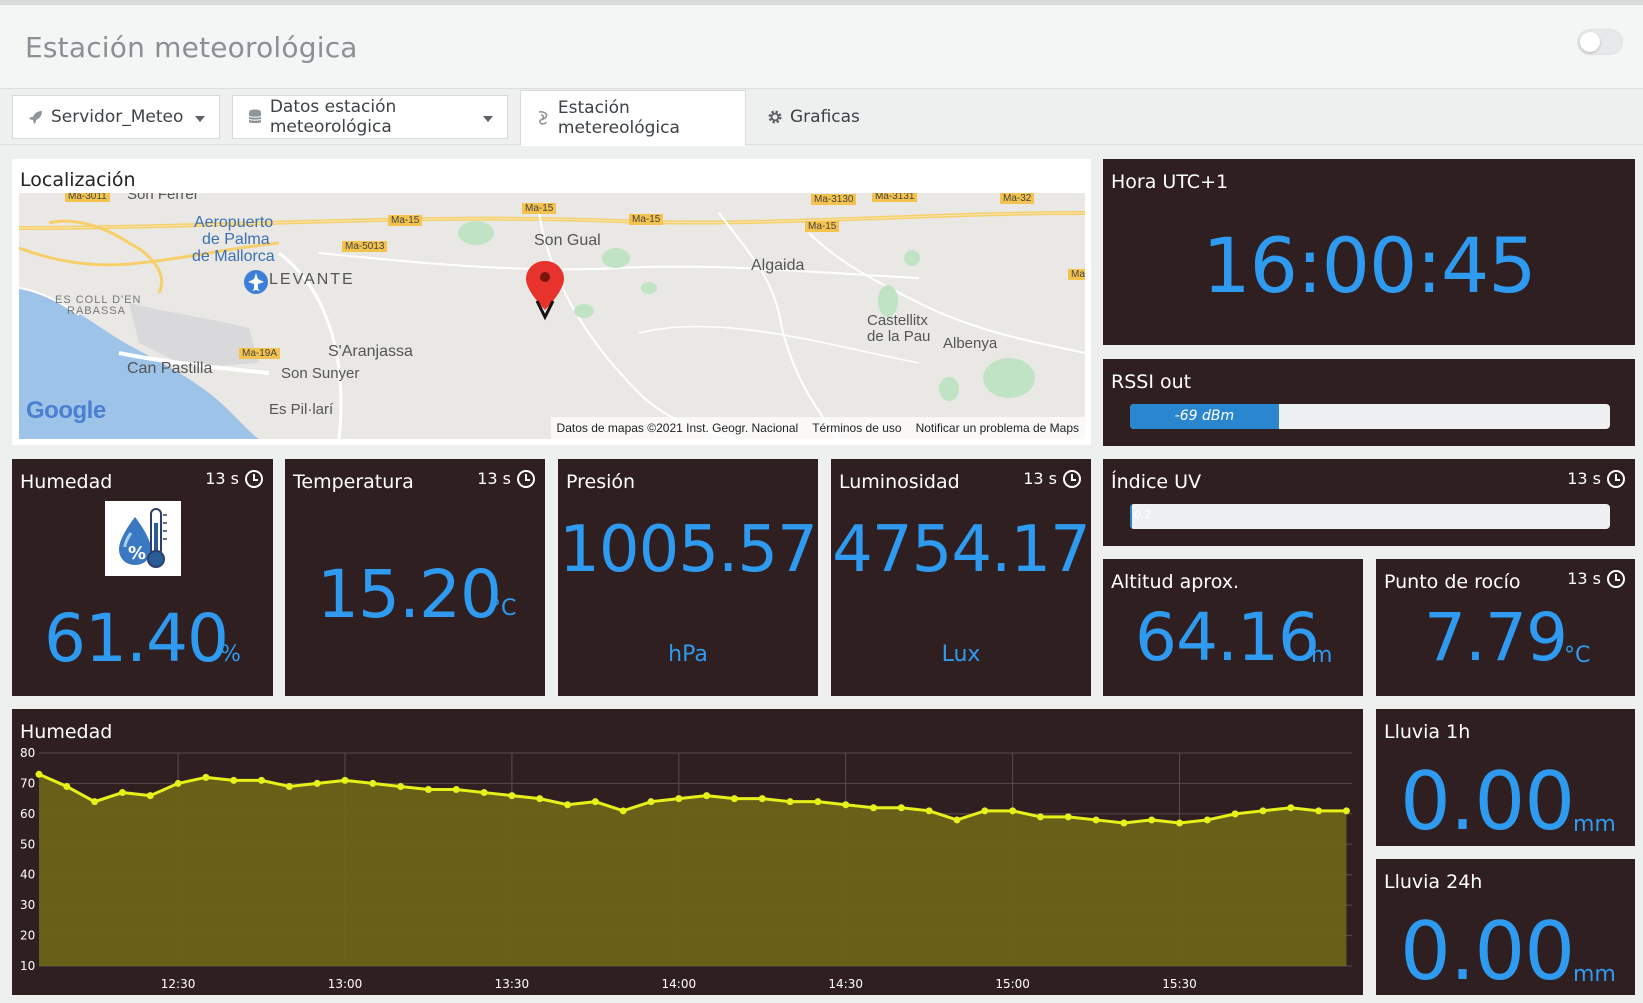  What do you see at coordinates (27, 844) in the screenshot?
I see `y-tick-label: 50` at bounding box center [27, 844].